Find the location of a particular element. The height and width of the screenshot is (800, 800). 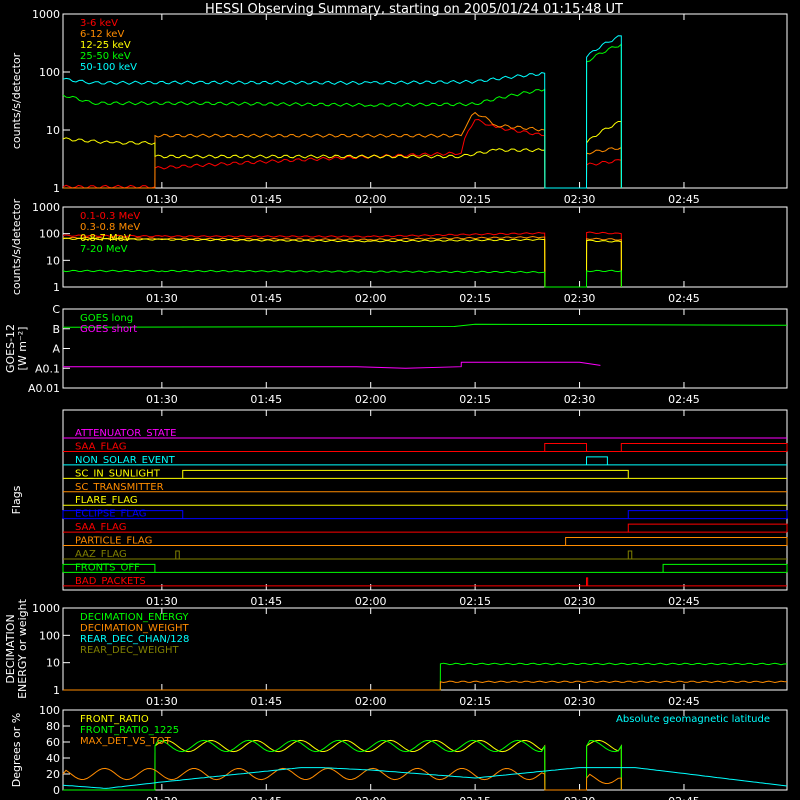

flag-label: AAZ_FLAG is located at coordinates (101, 554).